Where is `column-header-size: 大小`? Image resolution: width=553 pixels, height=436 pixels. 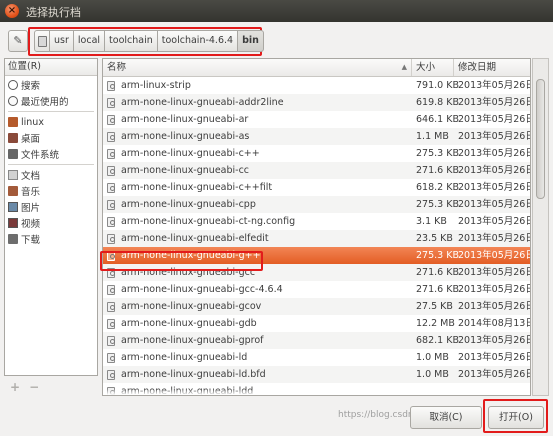
column-header-size: 大小 is located at coordinates (433, 67).